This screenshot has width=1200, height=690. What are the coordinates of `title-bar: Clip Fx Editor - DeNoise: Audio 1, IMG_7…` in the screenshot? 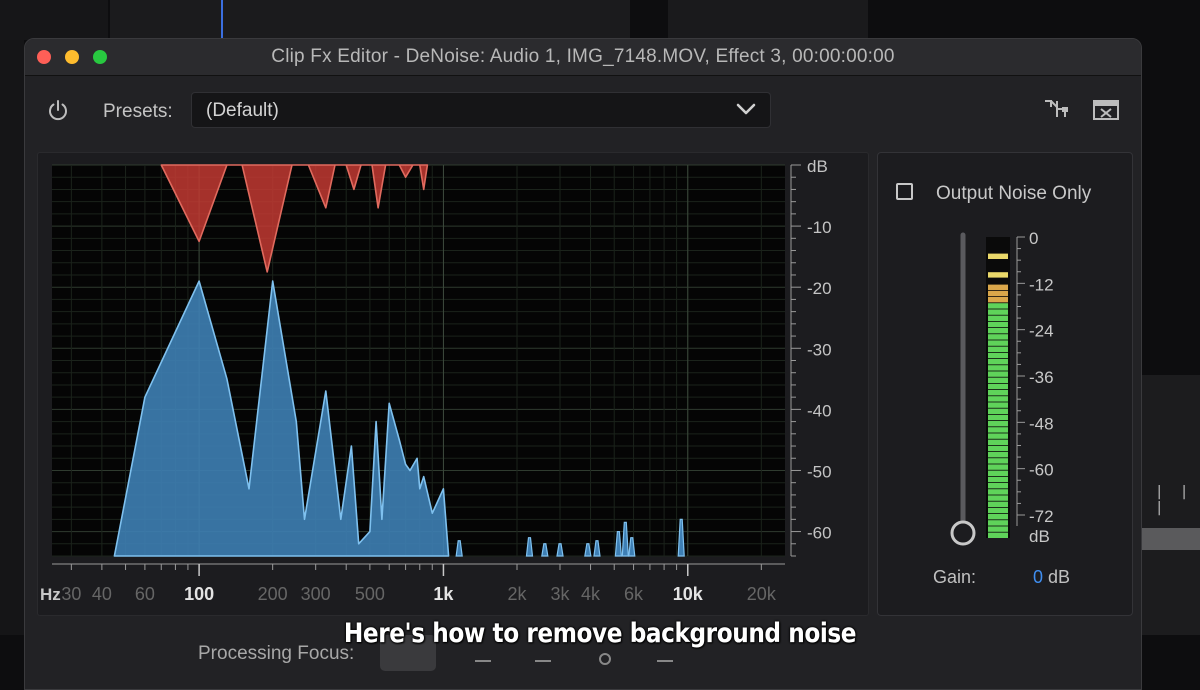 It's located at (583, 57).